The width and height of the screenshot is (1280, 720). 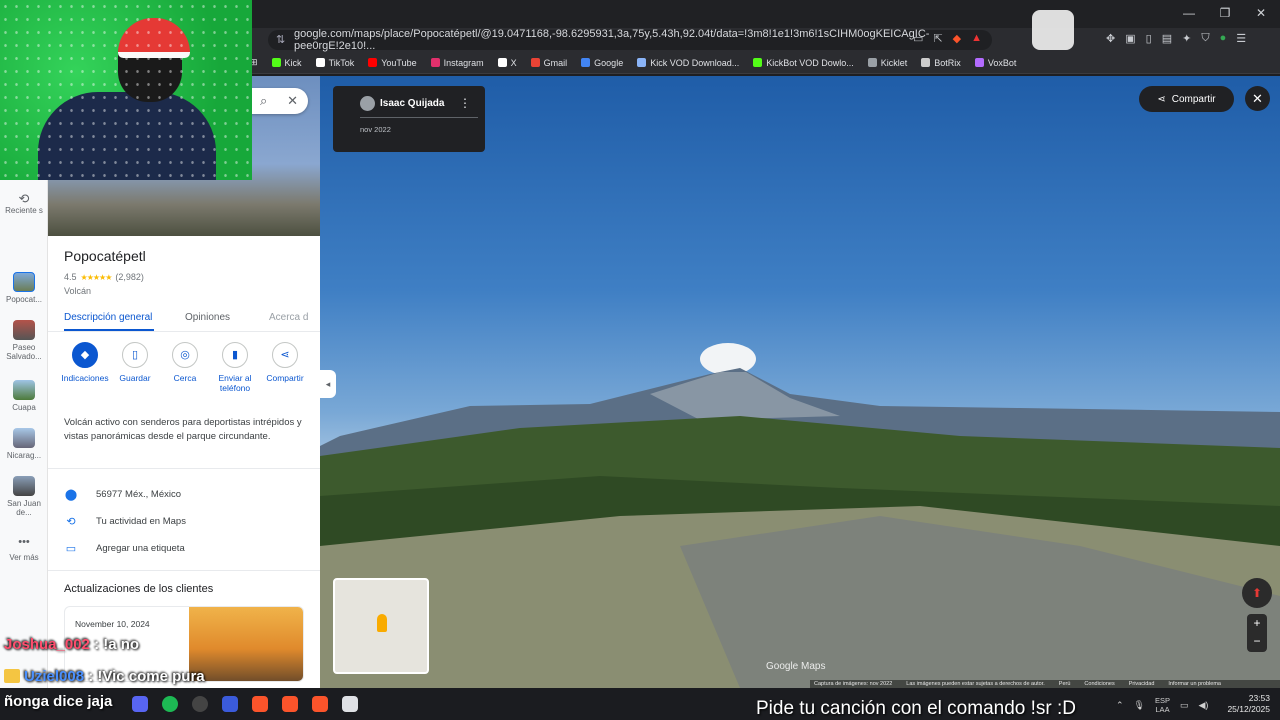 I want to click on tab-about: Acerca d, so click(x=288, y=317).